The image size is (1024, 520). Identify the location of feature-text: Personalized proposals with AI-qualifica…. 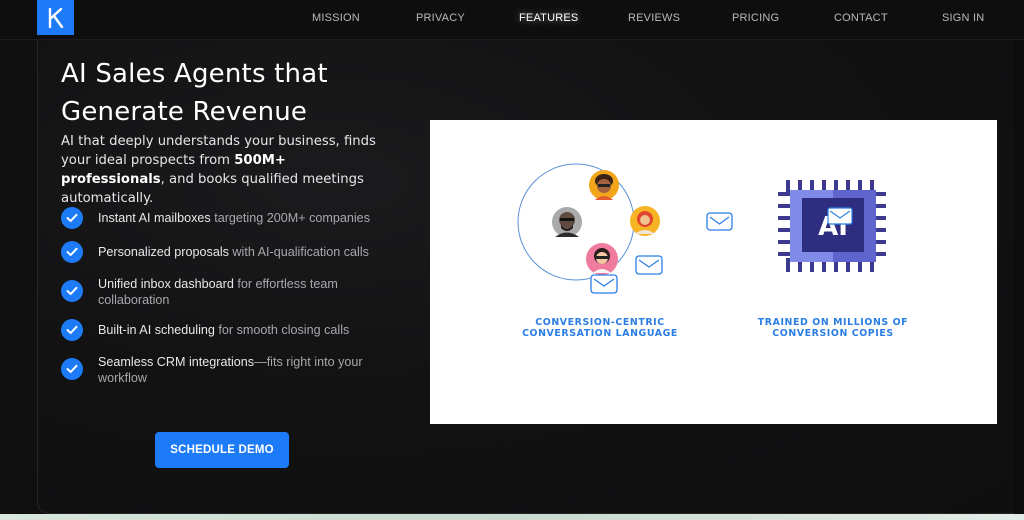
(233, 250).